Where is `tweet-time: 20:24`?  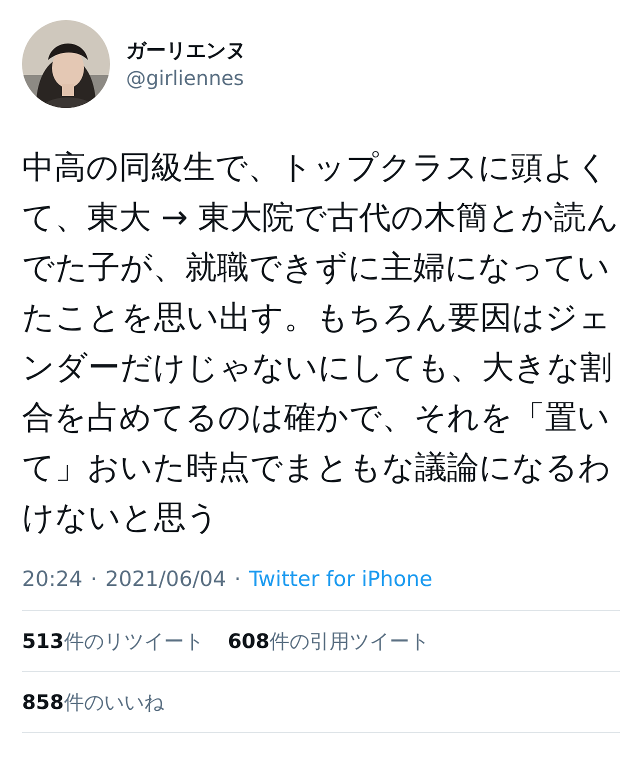 tweet-time: 20:24 is located at coordinates (52, 579).